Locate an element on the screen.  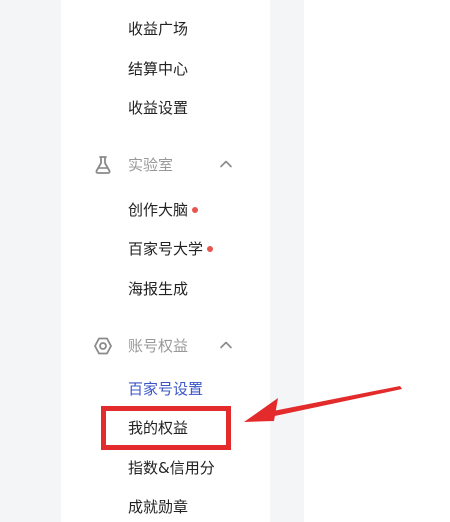
section-header-lab: 实验室 is located at coordinates (168, 165).